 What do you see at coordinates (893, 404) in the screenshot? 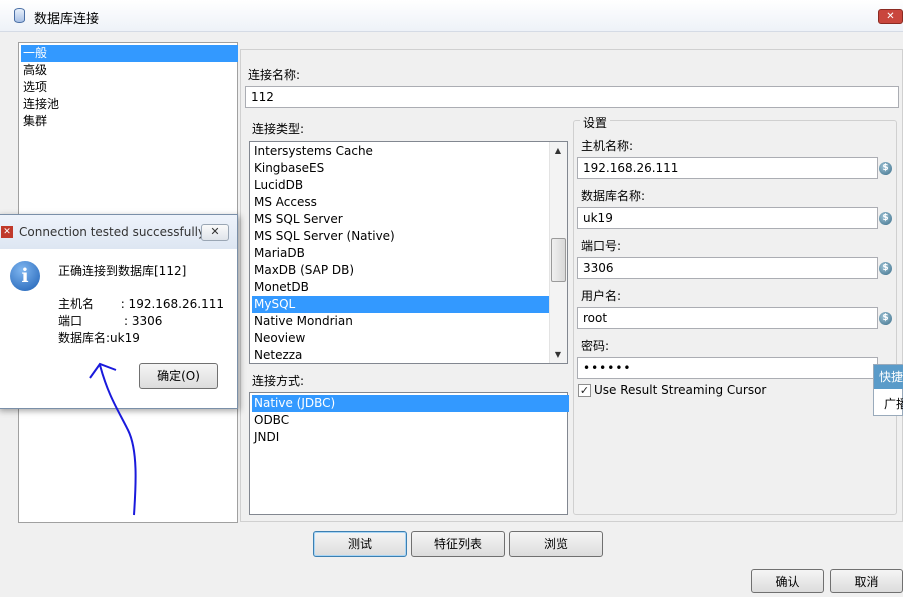
I see `quick-tooltip-body: 广播` at bounding box center [893, 404].